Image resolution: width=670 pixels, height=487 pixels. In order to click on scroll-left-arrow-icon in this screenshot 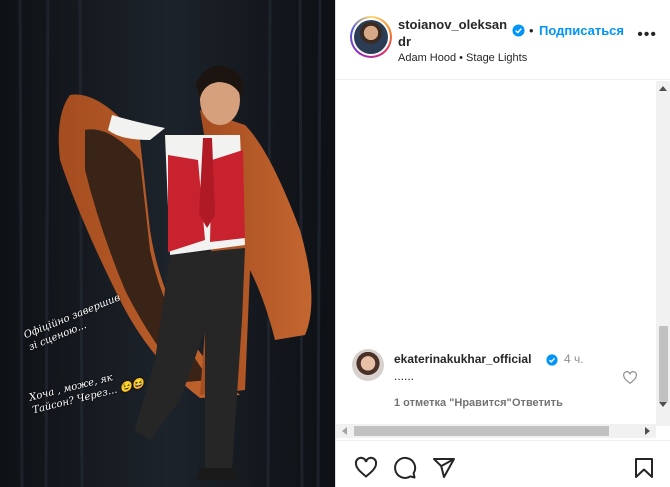, I will do `click(344, 431)`.